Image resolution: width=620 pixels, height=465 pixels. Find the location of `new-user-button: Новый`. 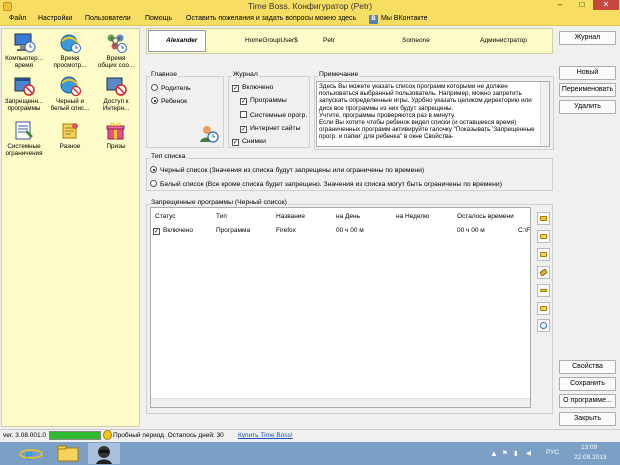

new-user-button: Новый is located at coordinates (587, 73).